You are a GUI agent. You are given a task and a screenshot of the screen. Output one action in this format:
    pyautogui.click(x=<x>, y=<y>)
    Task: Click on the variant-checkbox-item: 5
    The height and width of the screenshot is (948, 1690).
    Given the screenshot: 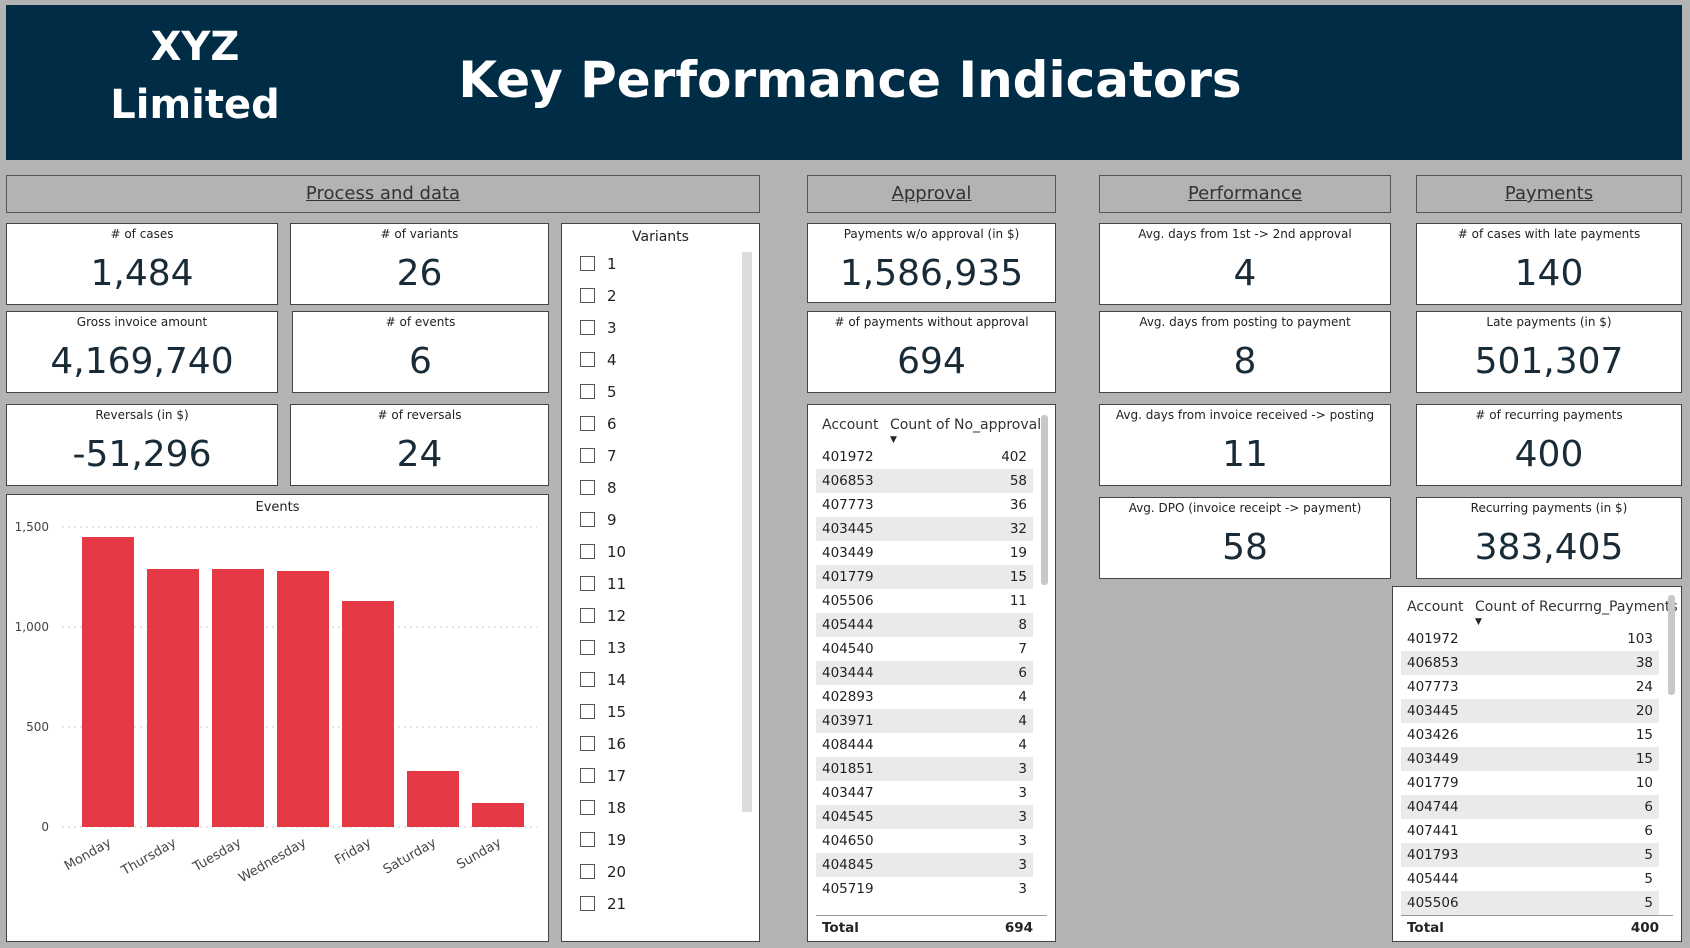 What is the action you would take?
    pyautogui.click(x=598, y=392)
    